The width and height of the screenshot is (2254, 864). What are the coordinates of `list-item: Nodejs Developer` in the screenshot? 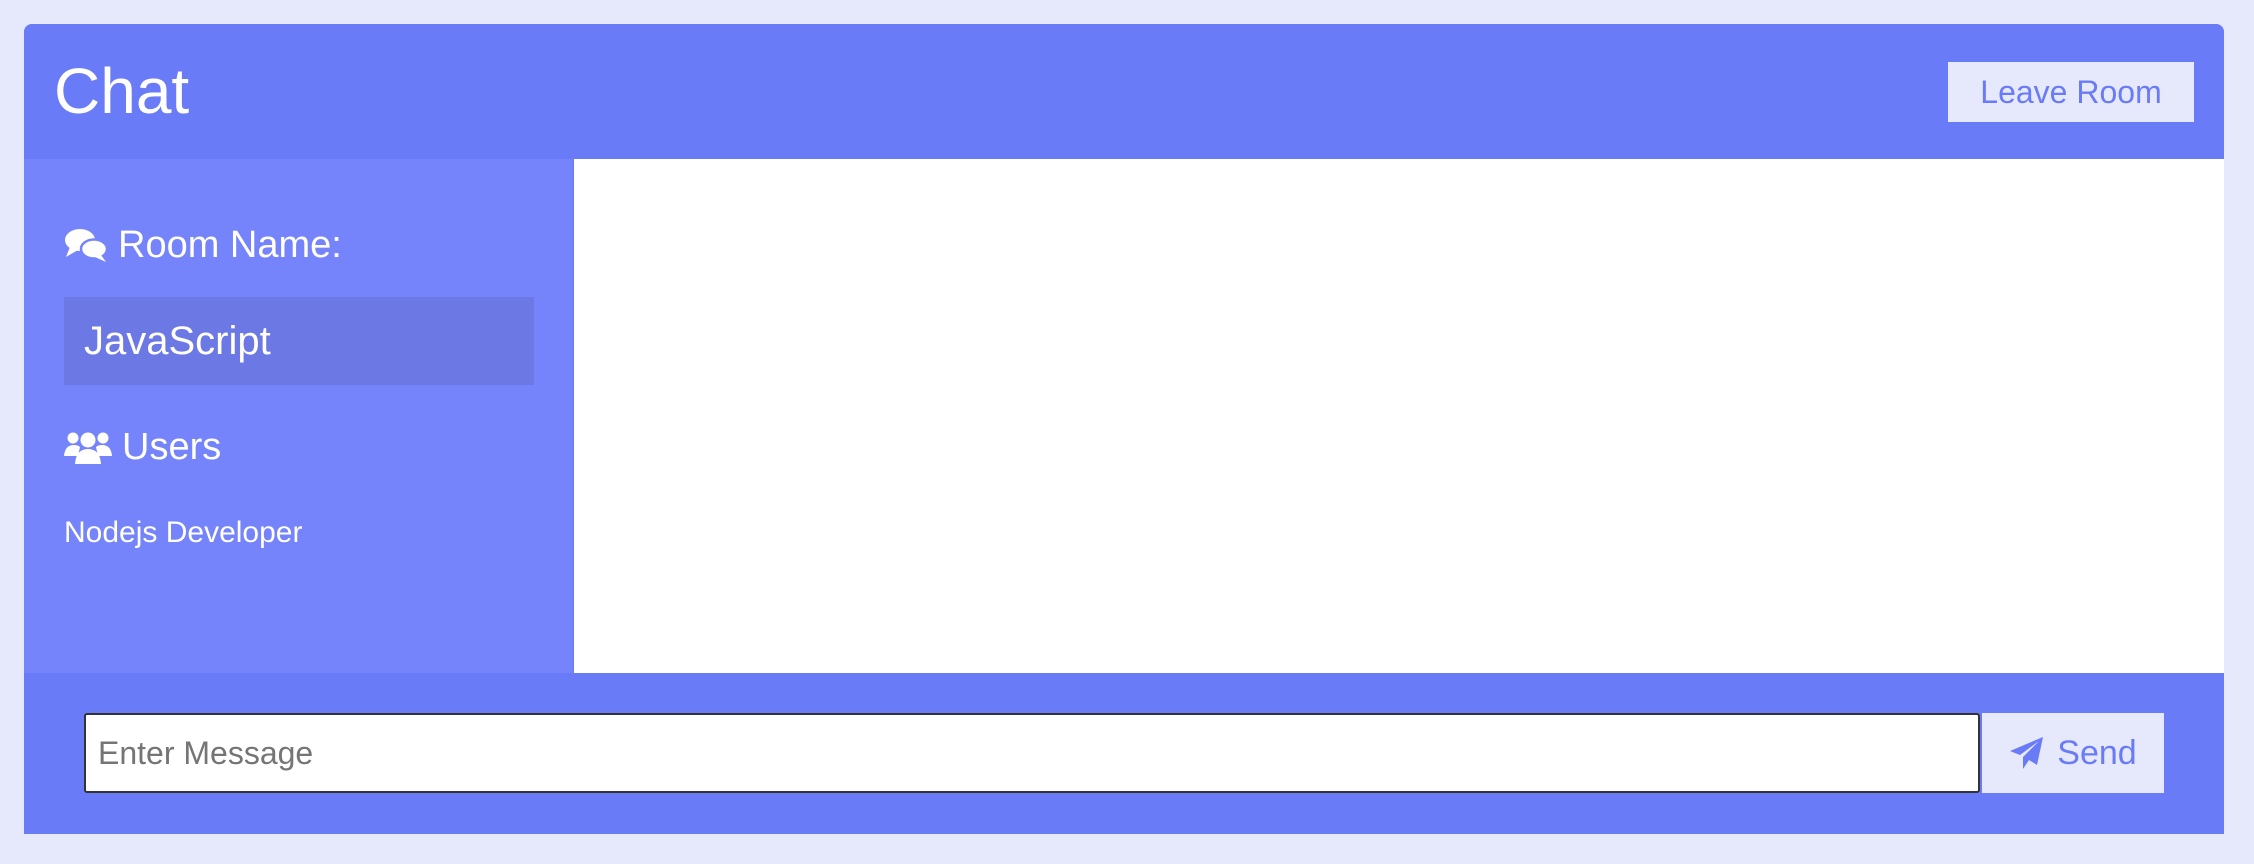 It's located at (183, 532).